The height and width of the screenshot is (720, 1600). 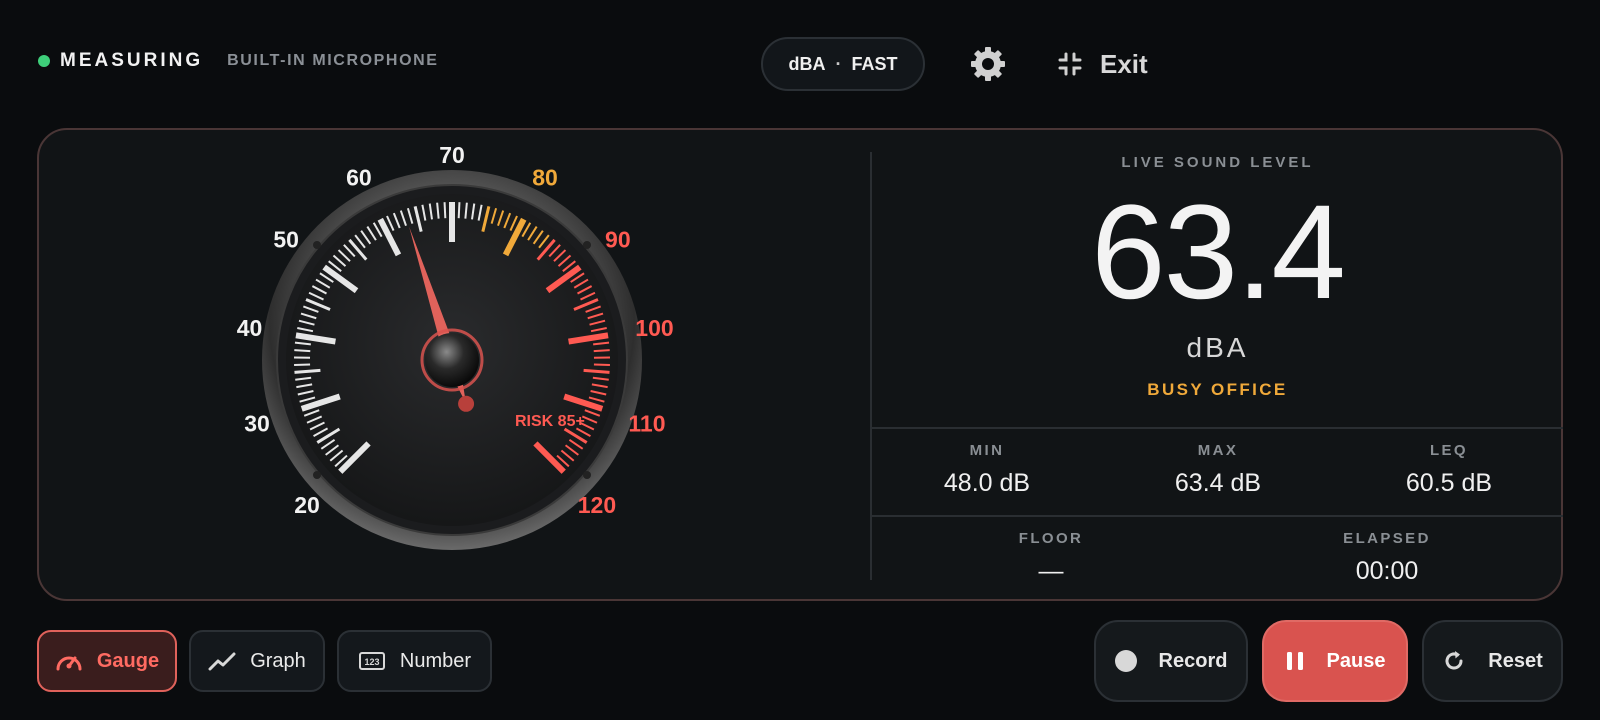 What do you see at coordinates (987, 450) in the screenshot?
I see `min-label: MIN` at bounding box center [987, 450].